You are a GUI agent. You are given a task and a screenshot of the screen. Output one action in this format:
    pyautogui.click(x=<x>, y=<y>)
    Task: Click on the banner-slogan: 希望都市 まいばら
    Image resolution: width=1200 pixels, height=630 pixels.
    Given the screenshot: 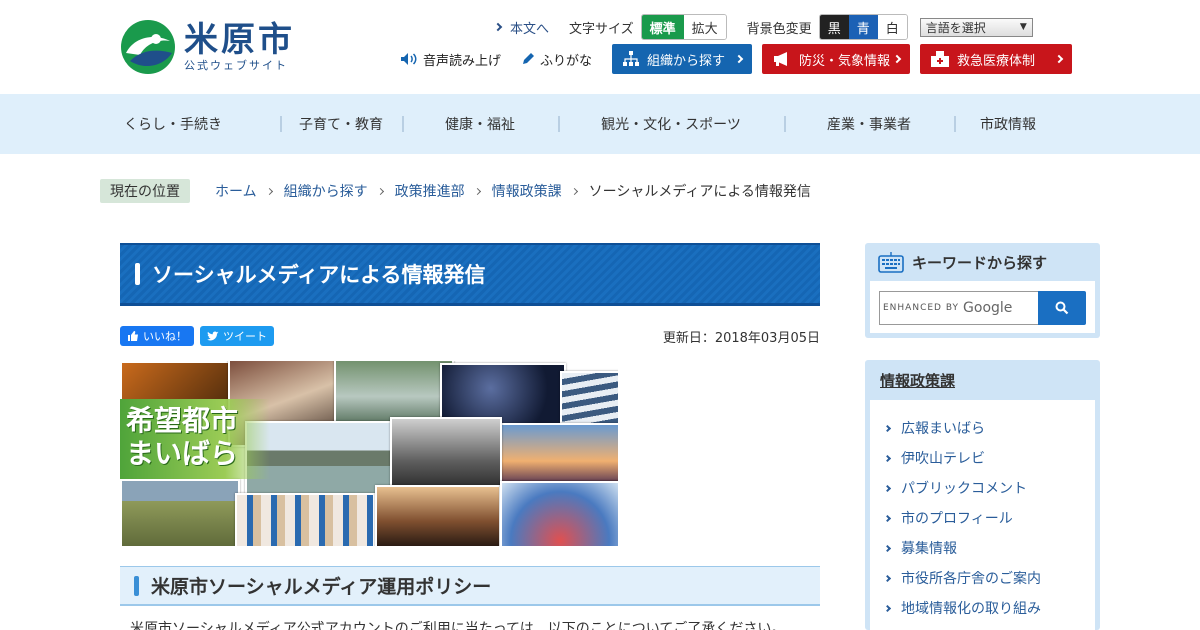 What is the action you would take?
    pyautogui.click(x=195, y=439)
    